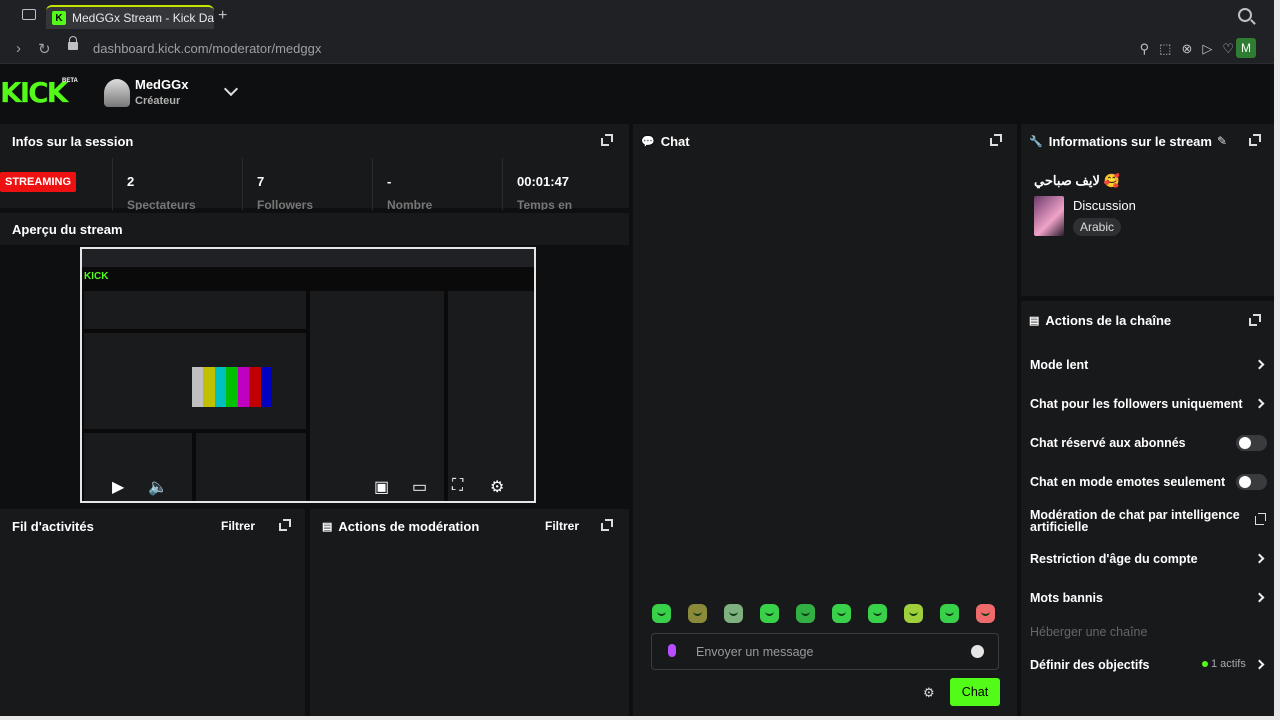 Image resolution: width=1280 pixels, height=720 pixels. What do you see at coordinates (665, 141) in the screenshot?
I see `chat-title: 💬 Chat` at bounding box center [665, 141].